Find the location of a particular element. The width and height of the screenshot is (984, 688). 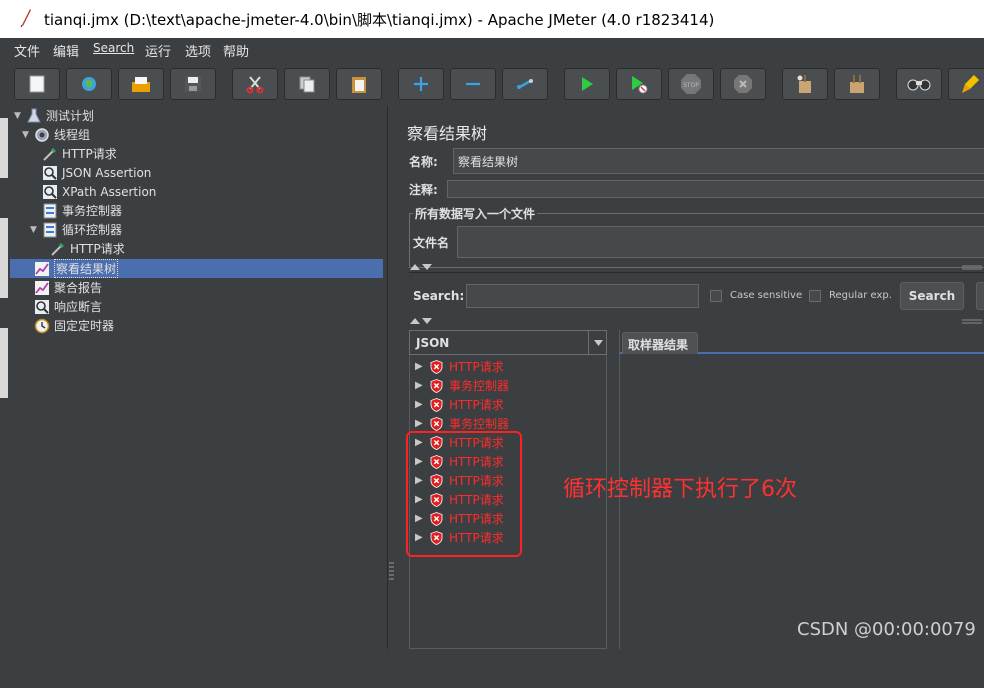

background-strip is located at coordinates (4, 363).